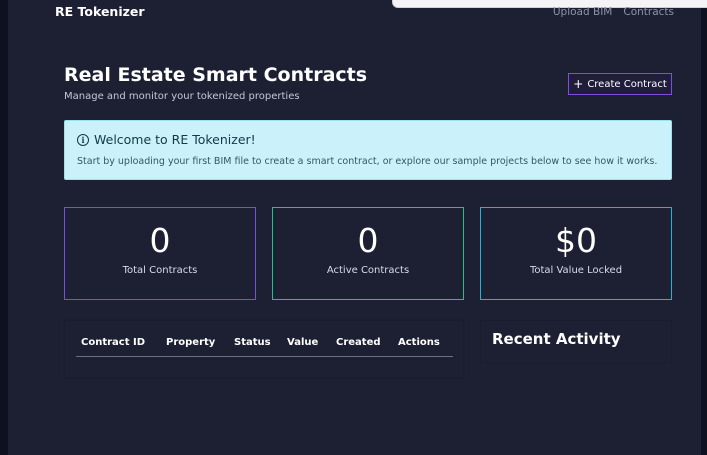  I want to click on window-right-edge, so click(704, 227).